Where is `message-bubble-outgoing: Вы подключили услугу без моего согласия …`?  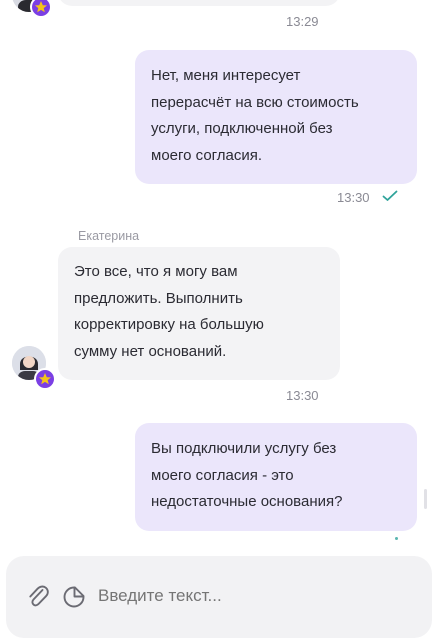 message-bubble-outgoing: Вы подключили услугу без моего согласия … is located at coordinates (276, 477).